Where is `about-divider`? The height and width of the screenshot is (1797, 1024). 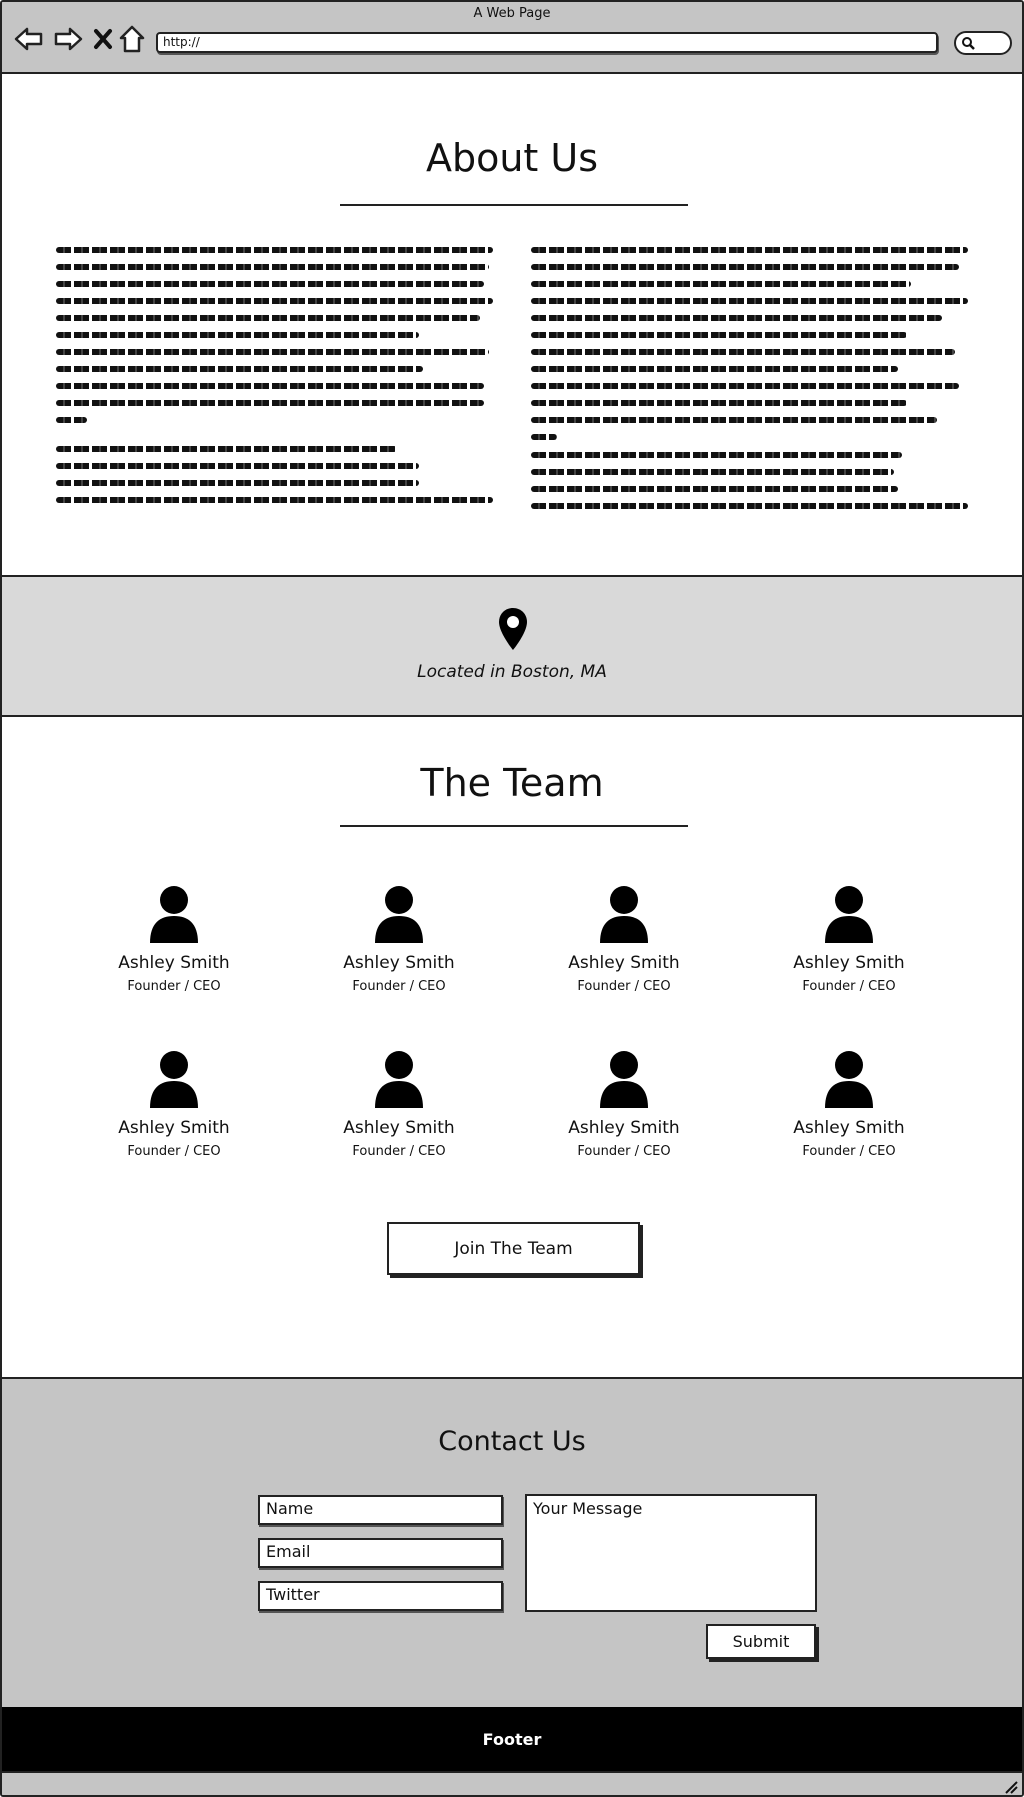
about-divider is located at coordinates (514, 205).